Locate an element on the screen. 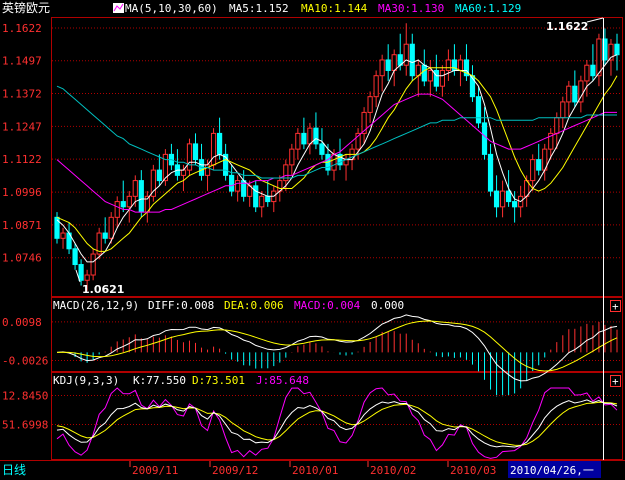  kdj-j: J:85.648 is located at coordinates (282, 380).